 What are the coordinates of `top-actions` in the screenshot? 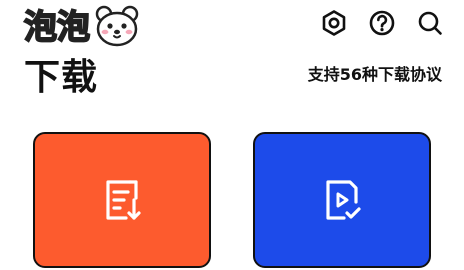 It's located at (382, 23).